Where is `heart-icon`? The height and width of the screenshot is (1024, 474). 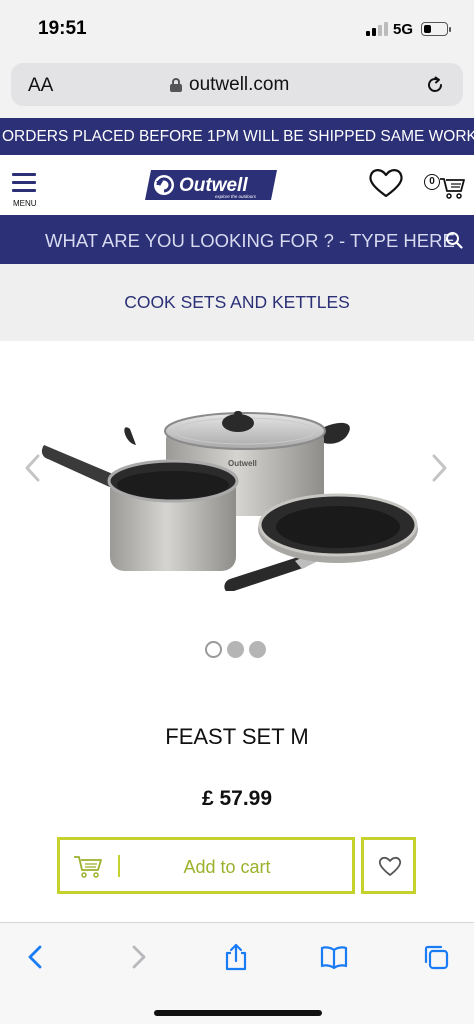
heart-icon is located at coordinates (390, 866).